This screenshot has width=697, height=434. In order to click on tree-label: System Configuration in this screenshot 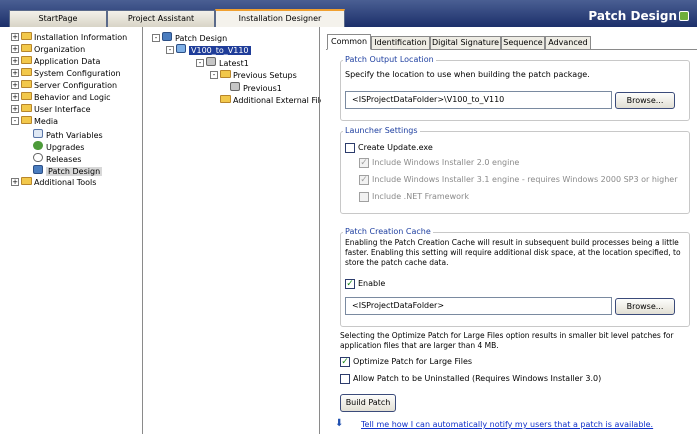, I will do `click(77, 73)`.